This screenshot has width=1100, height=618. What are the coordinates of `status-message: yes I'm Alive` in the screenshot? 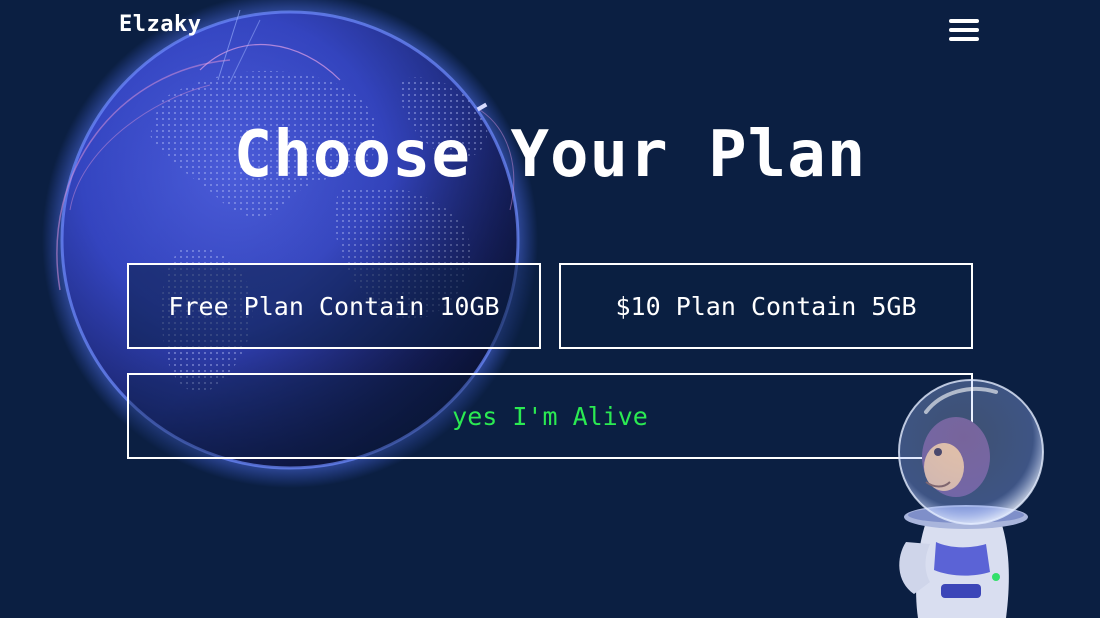 It's located at (550, 416).